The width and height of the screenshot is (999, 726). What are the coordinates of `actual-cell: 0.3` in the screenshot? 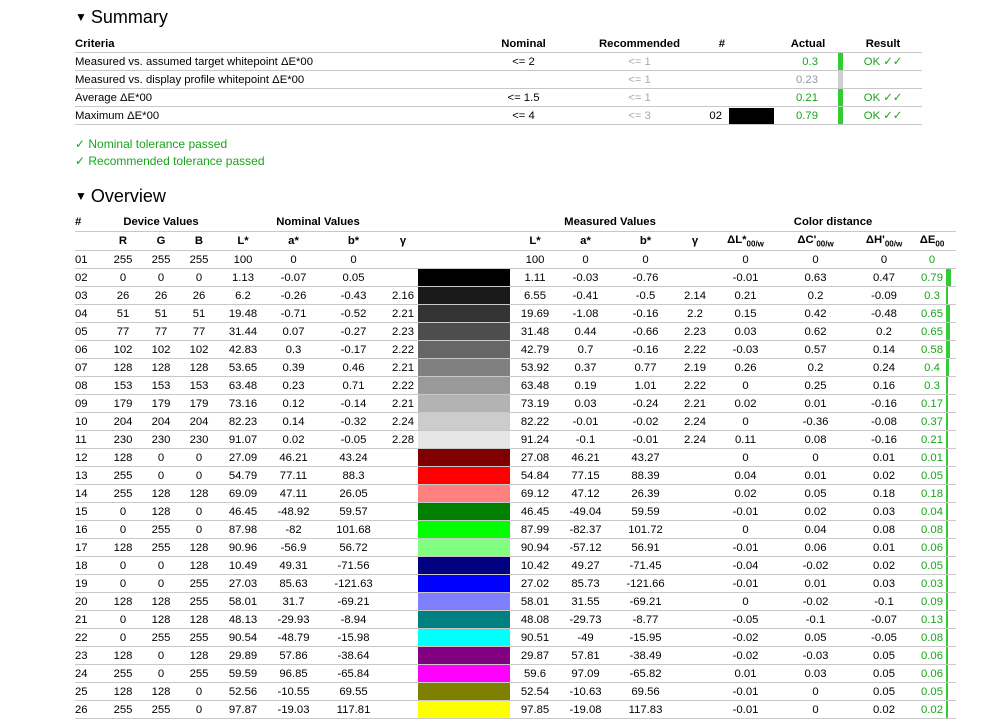 It's located at (808, 61).